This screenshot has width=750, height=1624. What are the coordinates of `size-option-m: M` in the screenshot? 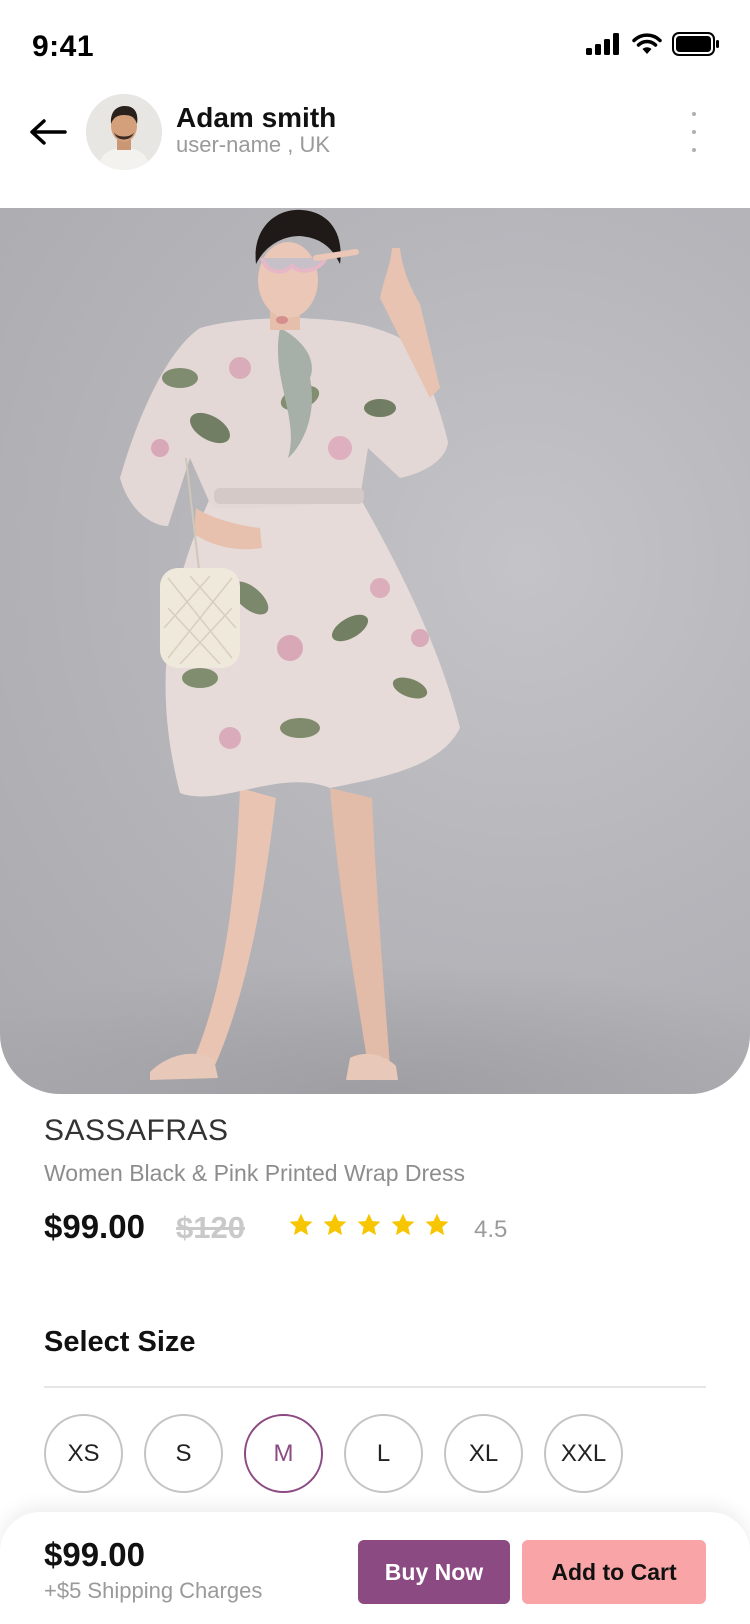 It's located at (283, 1453).